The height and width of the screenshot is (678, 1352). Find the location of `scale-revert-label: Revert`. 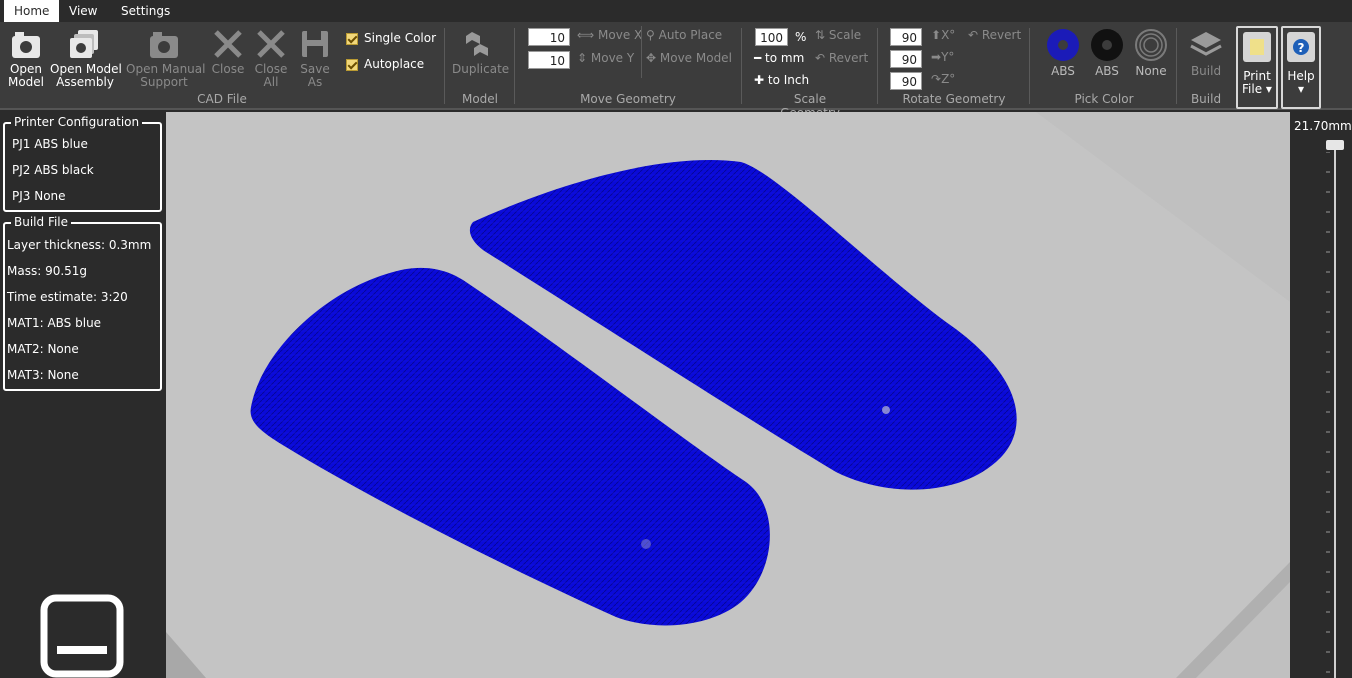

scale-revert-label: Revert is located at coordinates (848, 58).